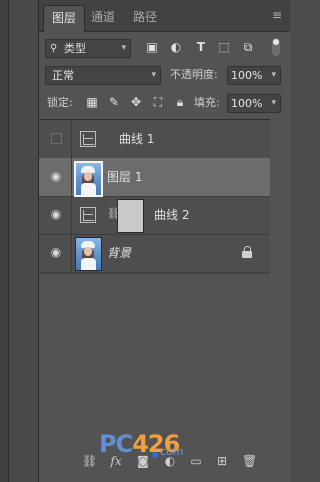 The width and height of the screenshot is (320, 482). Describe the element at coordinates (248, 47) in the screenshot. I see `smart-object-filter-icon: ⧉` at that location.